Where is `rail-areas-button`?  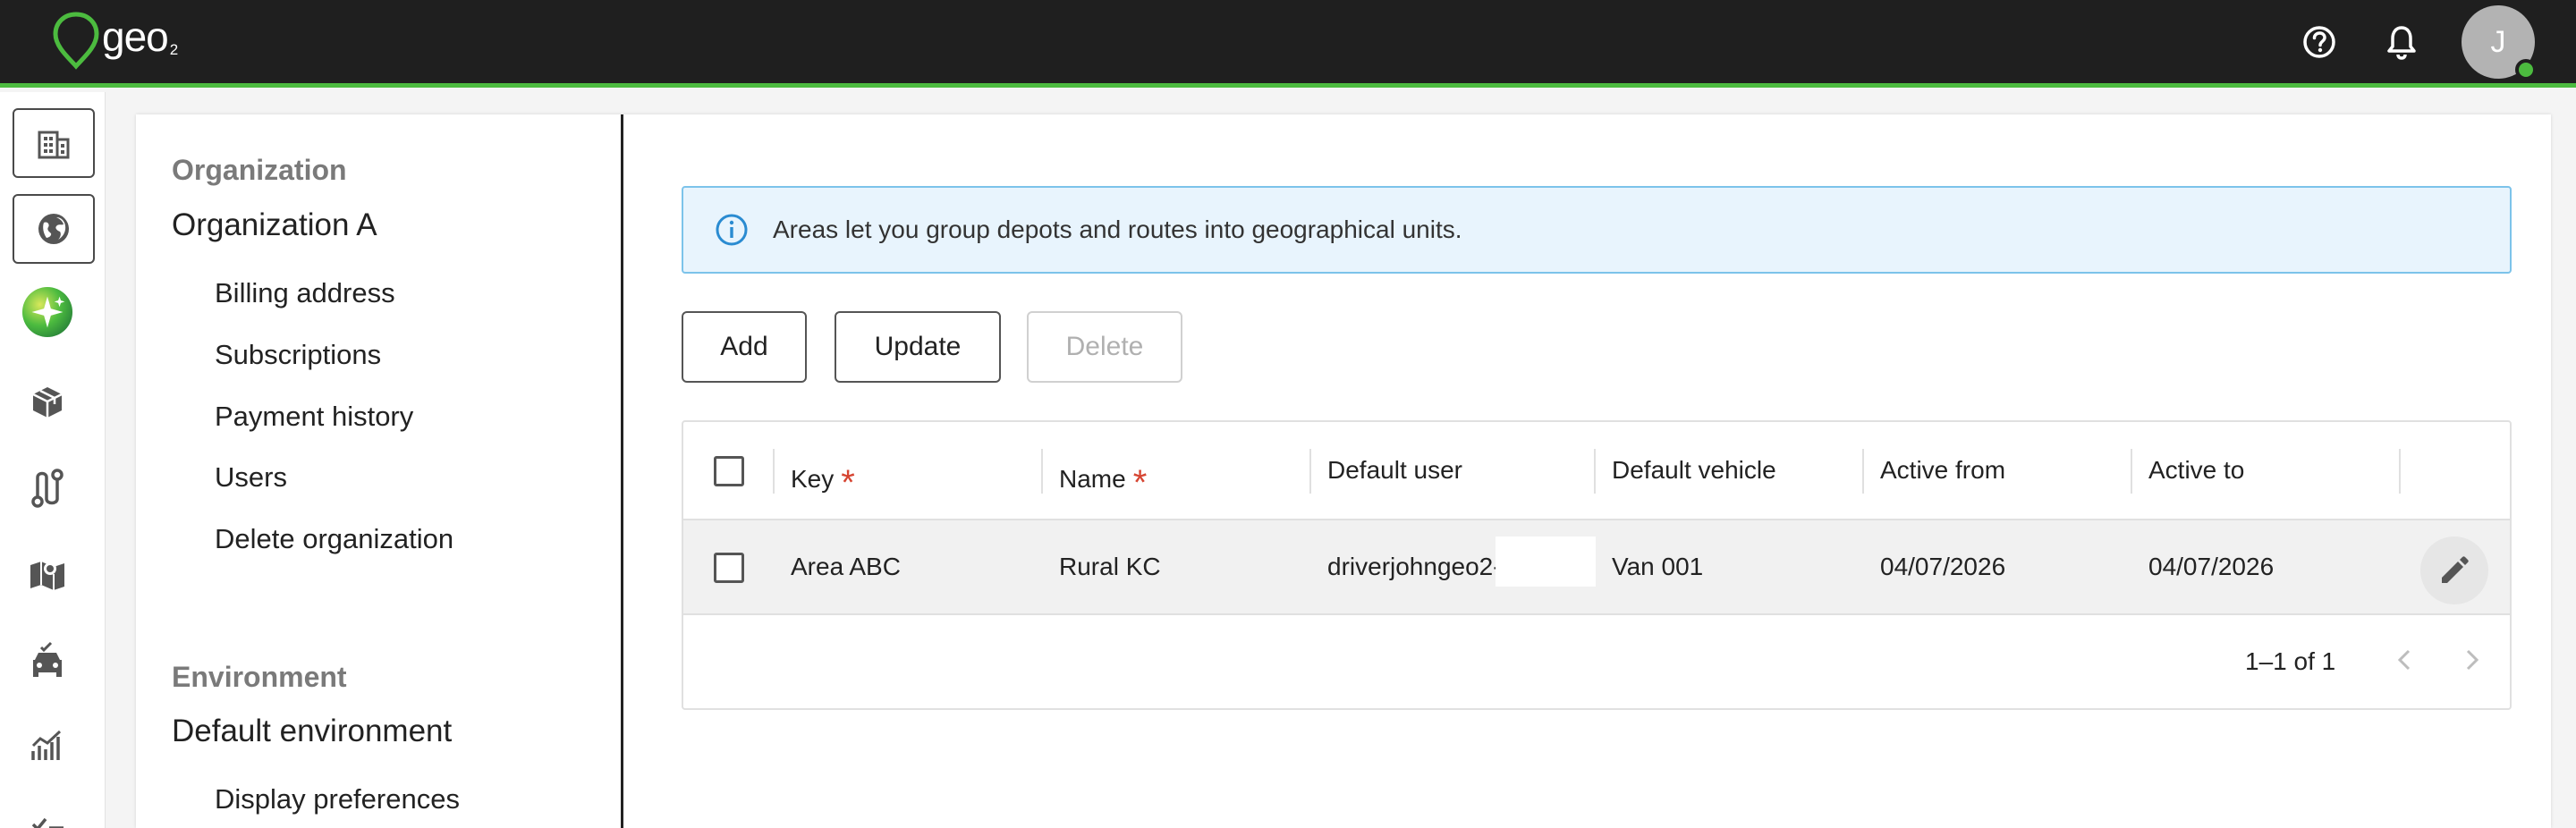
rail-areas-button is located at coordinates (47, 574).